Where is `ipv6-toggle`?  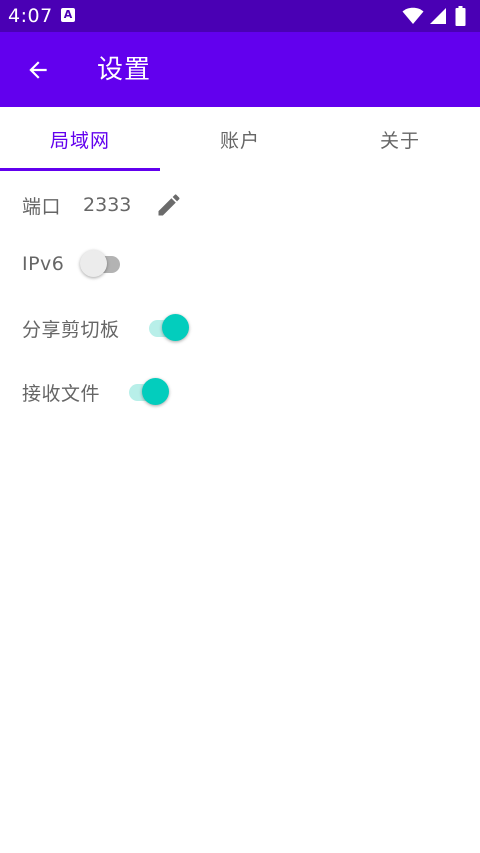 ipv6-toggle is located at coordinates (102, 264).